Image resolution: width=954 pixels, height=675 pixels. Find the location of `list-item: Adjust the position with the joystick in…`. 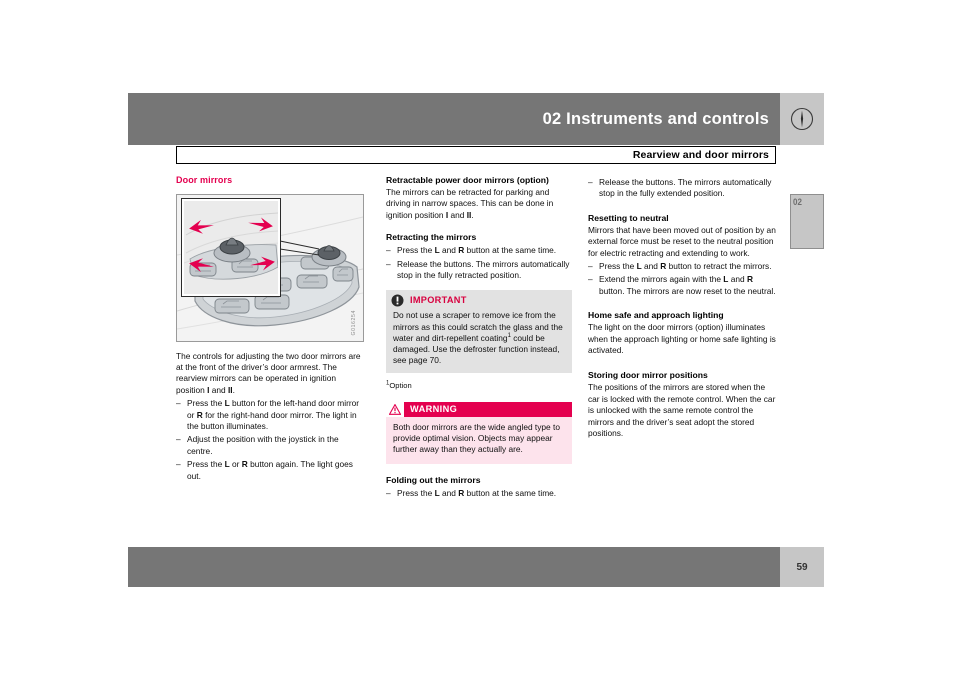

list-item: Adjust the position with the joystick in… is located at coordinates (271, 445).